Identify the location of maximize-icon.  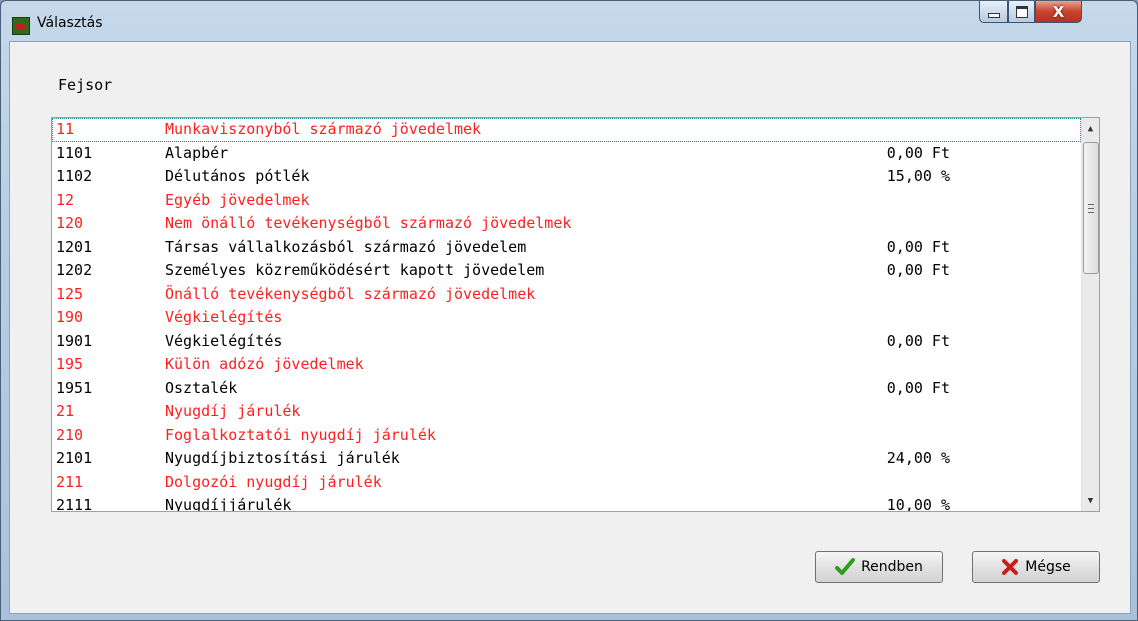
(1021, 11).